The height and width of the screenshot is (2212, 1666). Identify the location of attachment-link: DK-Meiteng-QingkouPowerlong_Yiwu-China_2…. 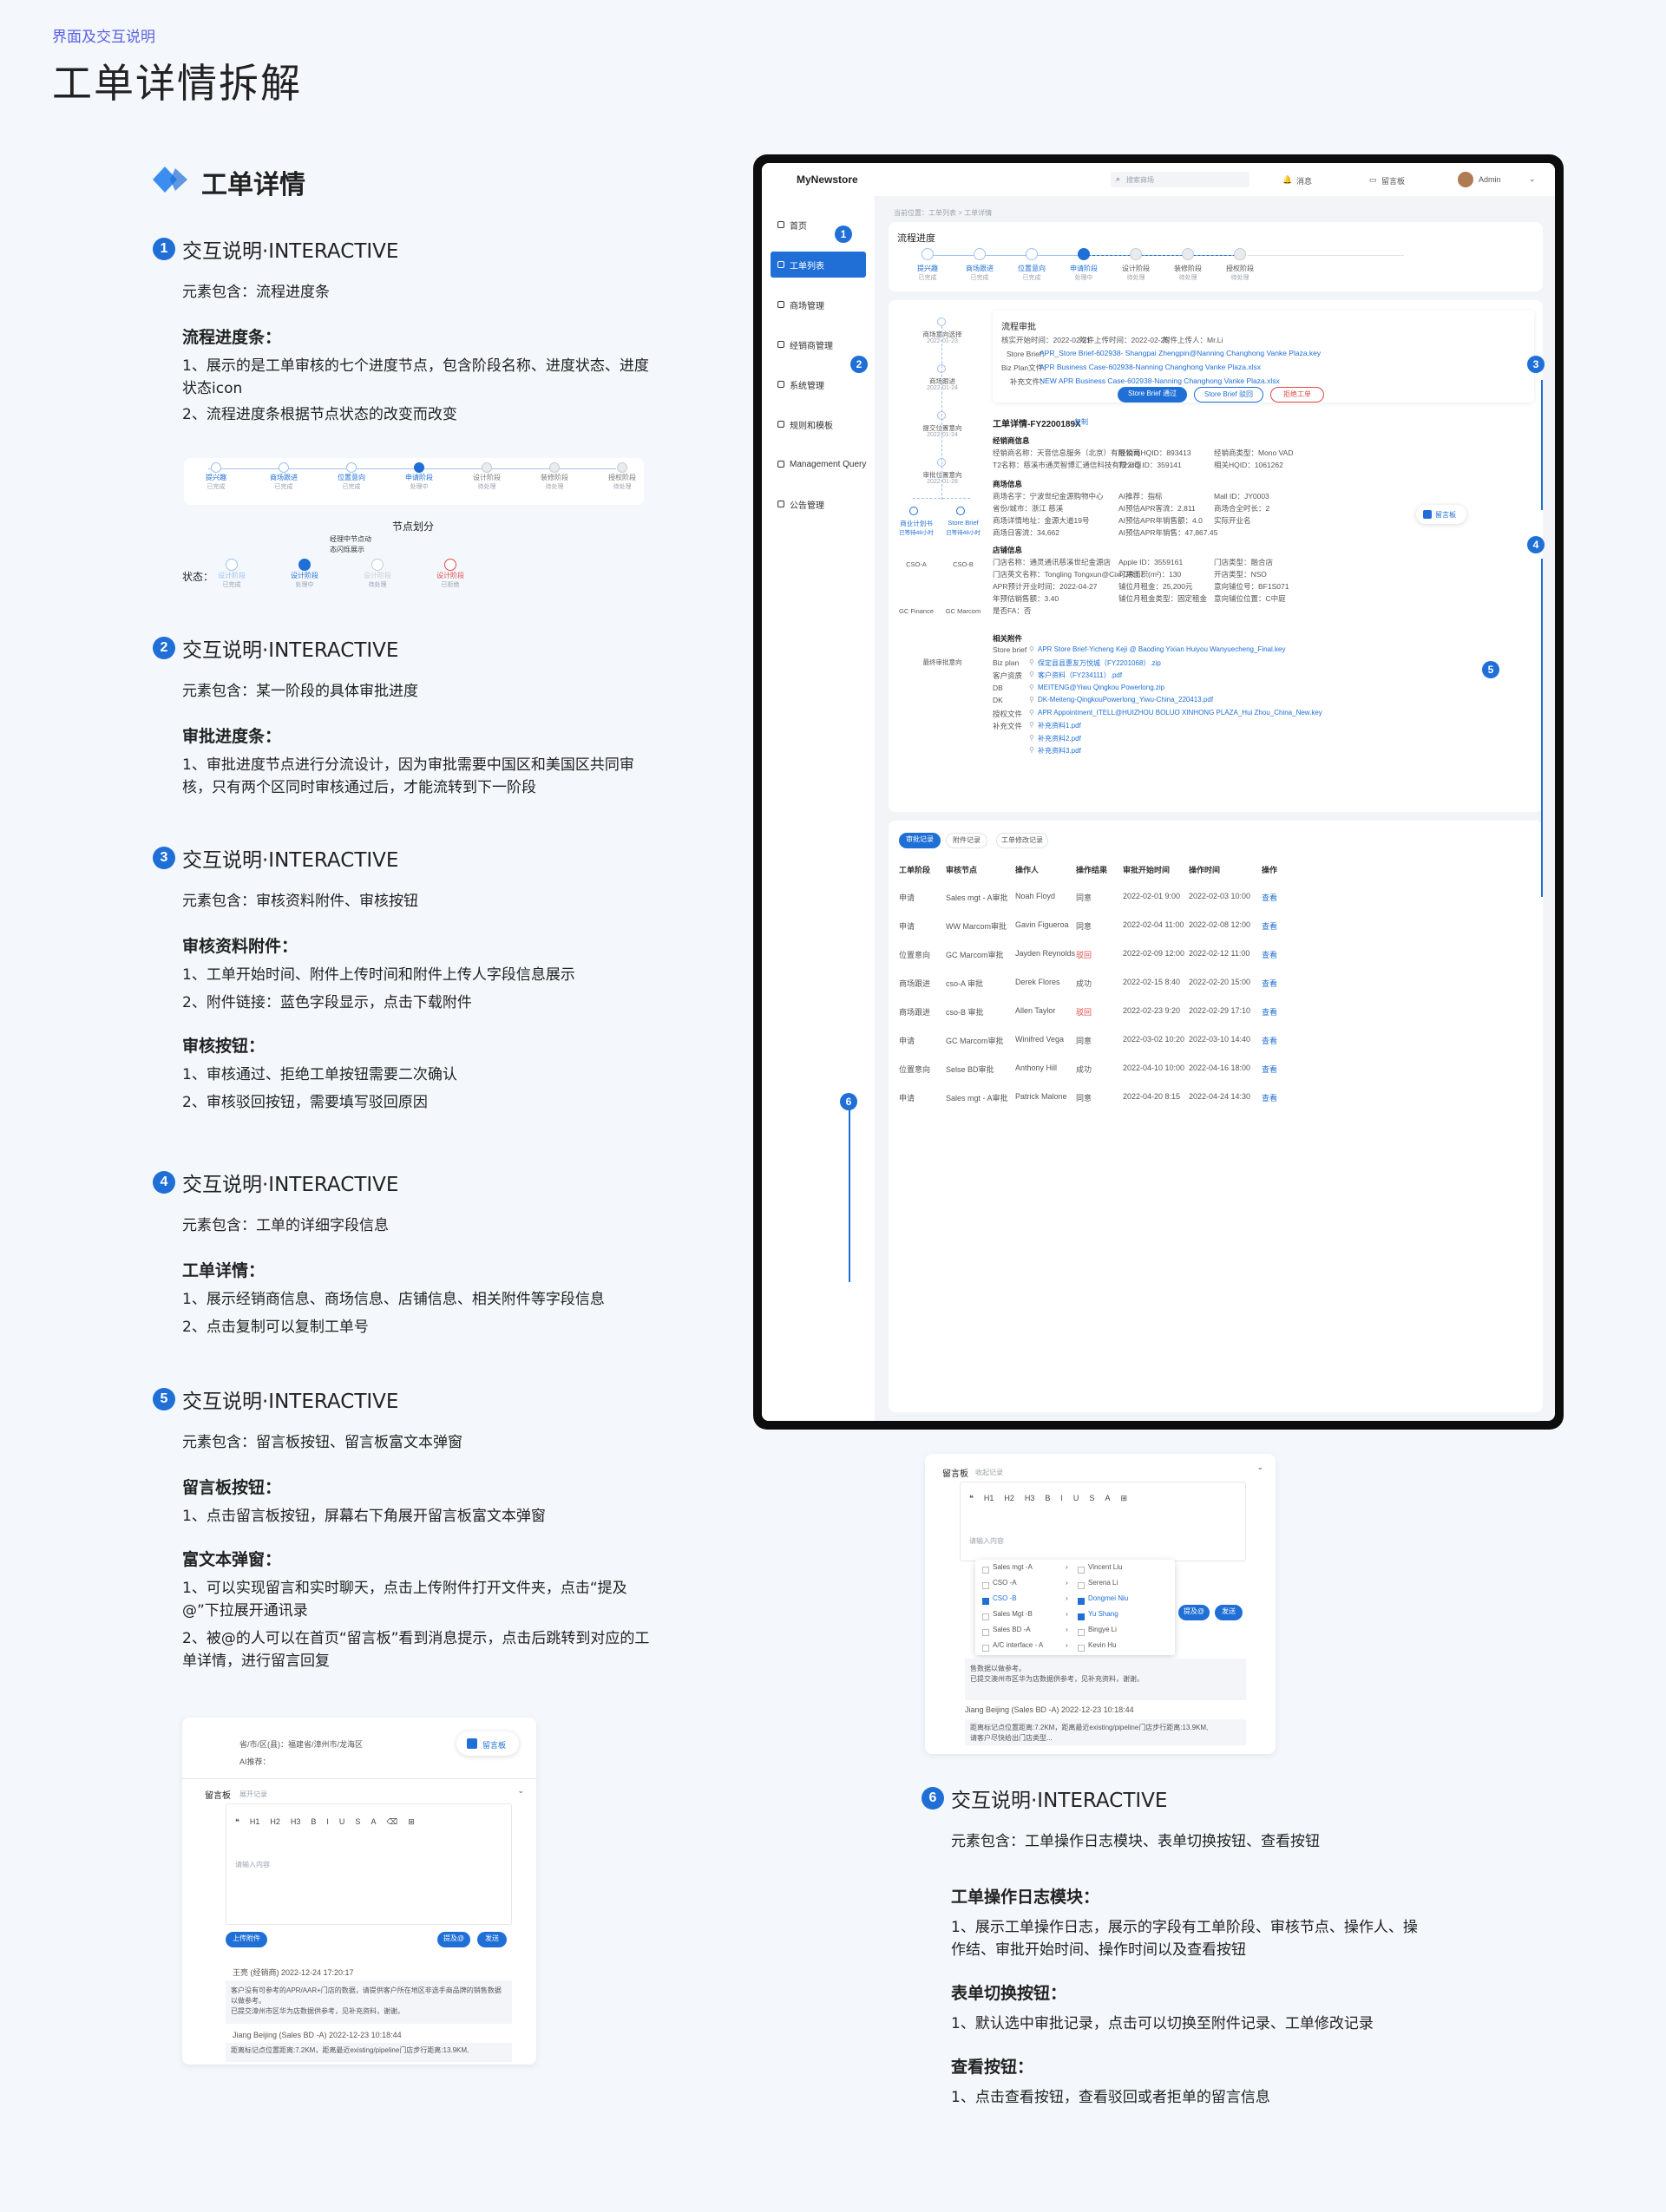
(1125, 700).